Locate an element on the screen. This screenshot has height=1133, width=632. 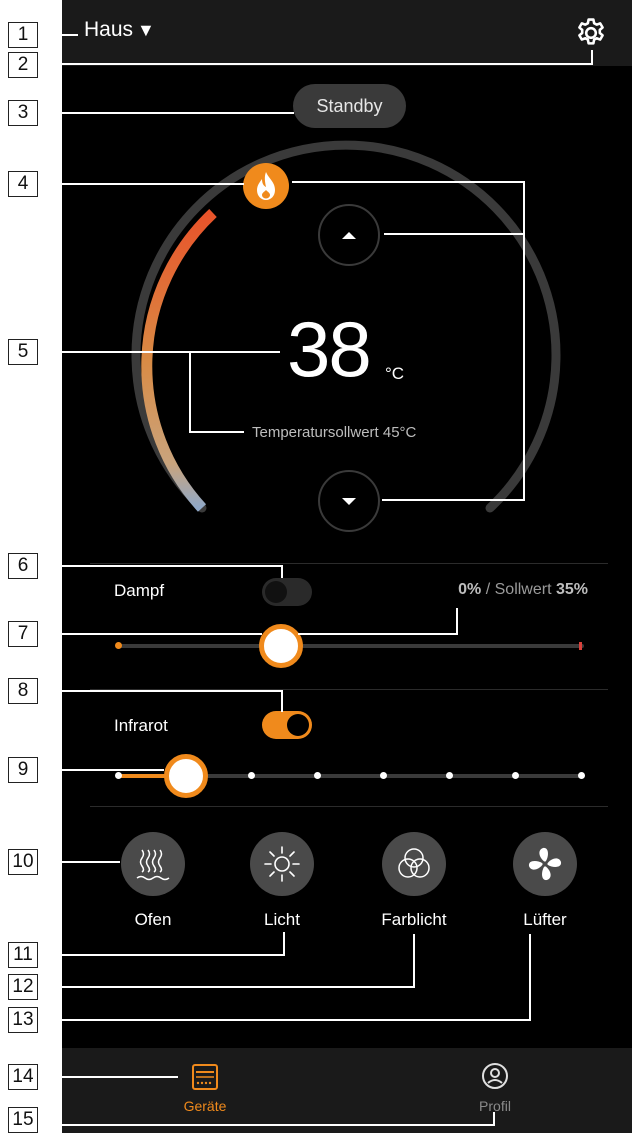
callout-14: 14 is located at coordinates (23, 1077).